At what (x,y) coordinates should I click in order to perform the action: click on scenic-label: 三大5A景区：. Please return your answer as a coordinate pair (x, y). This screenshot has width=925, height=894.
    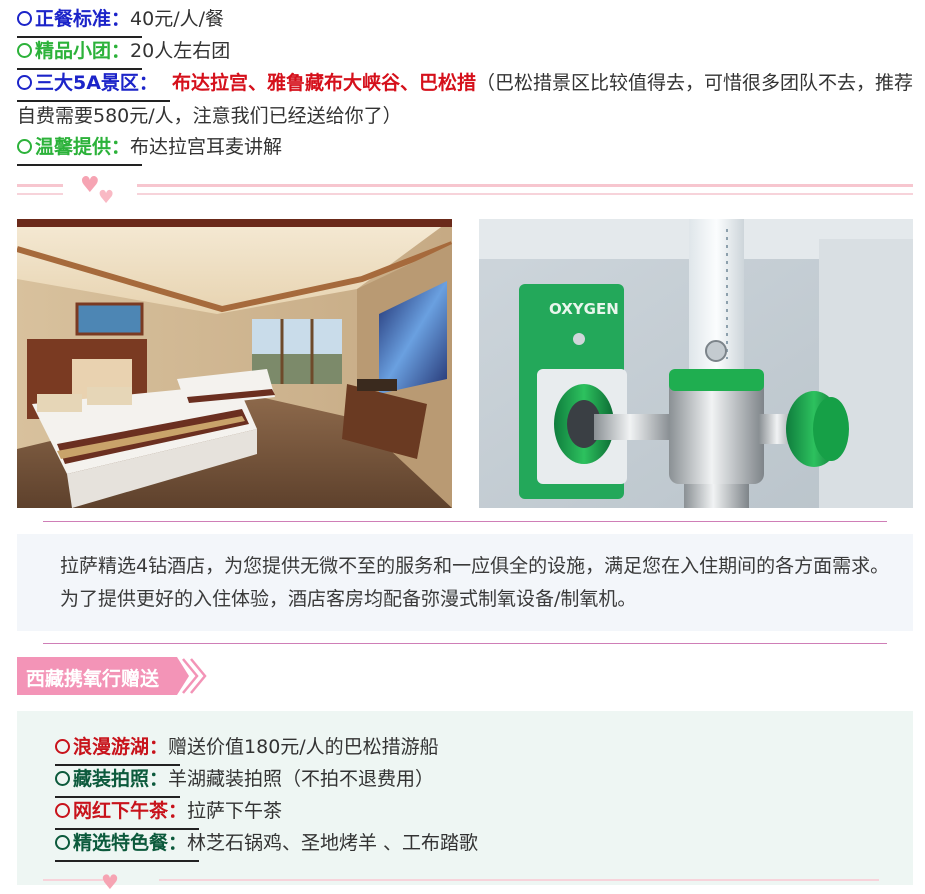
    Looking at the image, I should click on (93, 84).